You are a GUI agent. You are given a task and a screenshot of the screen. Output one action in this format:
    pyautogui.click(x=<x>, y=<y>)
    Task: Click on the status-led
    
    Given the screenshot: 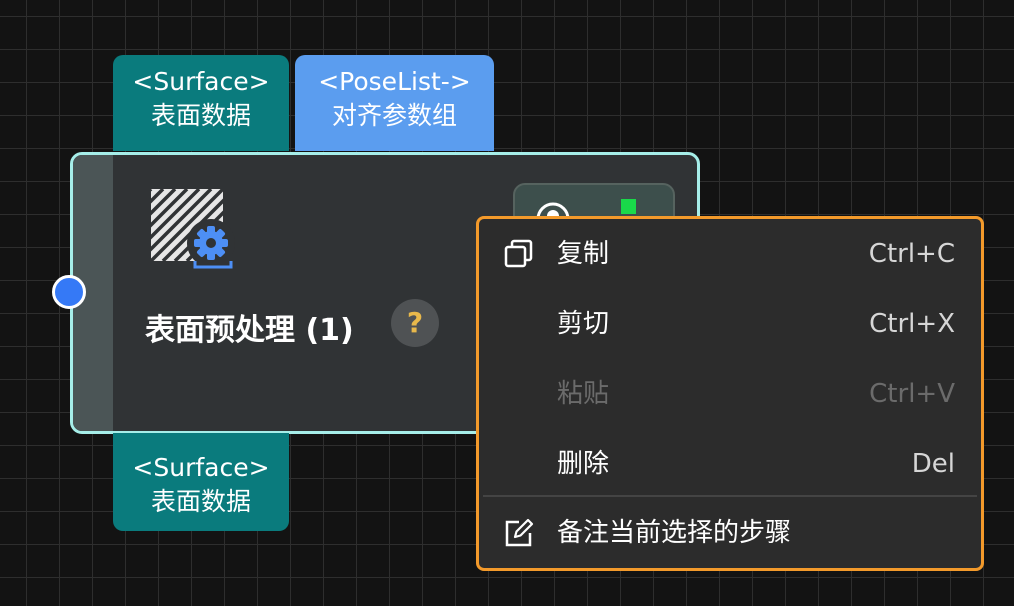 What is the action you would take?
    pyautogui.click(x=628, y=206)
    